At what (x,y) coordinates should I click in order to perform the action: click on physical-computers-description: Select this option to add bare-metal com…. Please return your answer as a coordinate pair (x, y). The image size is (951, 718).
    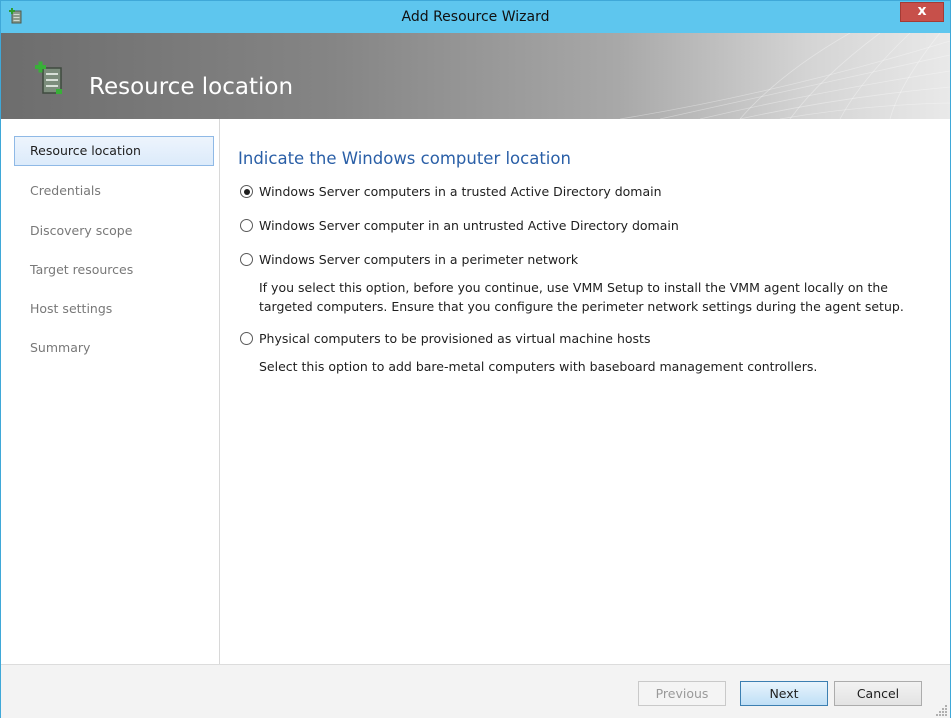
    Looking at the image, I should click on (604, 366).